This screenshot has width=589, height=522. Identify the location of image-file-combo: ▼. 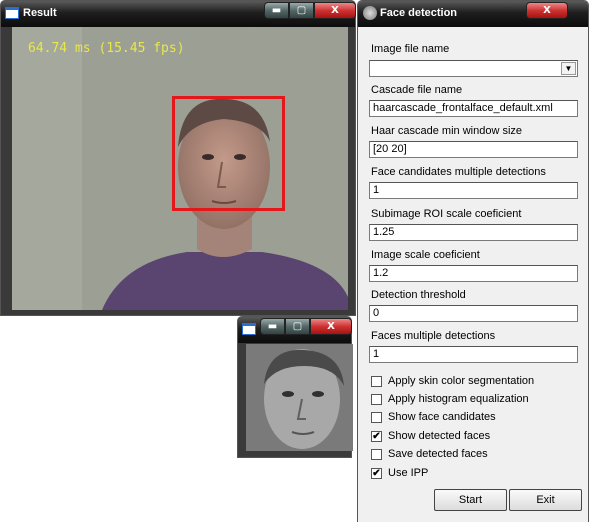
(473, 68).